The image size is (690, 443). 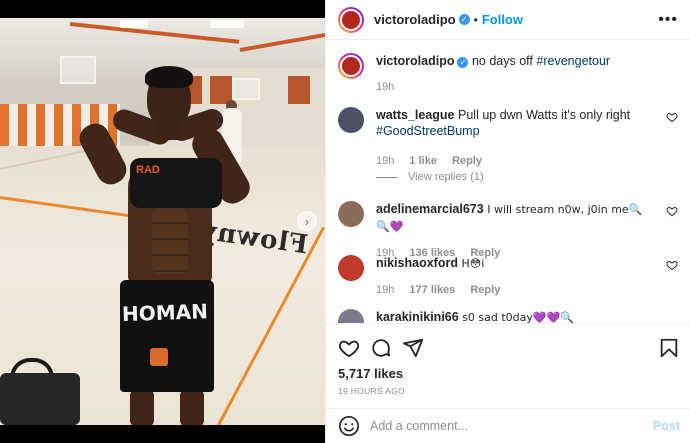 What do you see at coordinates (432, 290) in the screenshot?
I see `comment-likes: 177 likes` at bounding box center [432, 290].